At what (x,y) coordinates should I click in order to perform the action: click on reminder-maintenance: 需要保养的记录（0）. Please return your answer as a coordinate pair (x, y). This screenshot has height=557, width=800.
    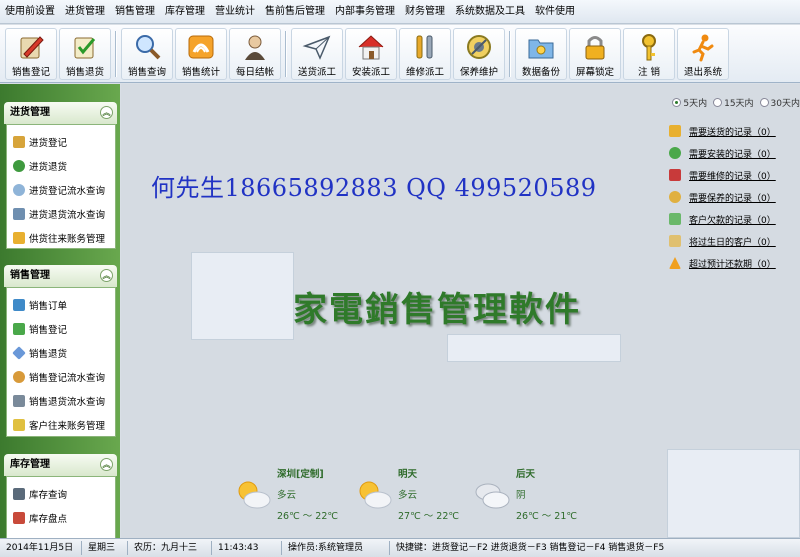
    Looking at the image, I should click on (734, 197).